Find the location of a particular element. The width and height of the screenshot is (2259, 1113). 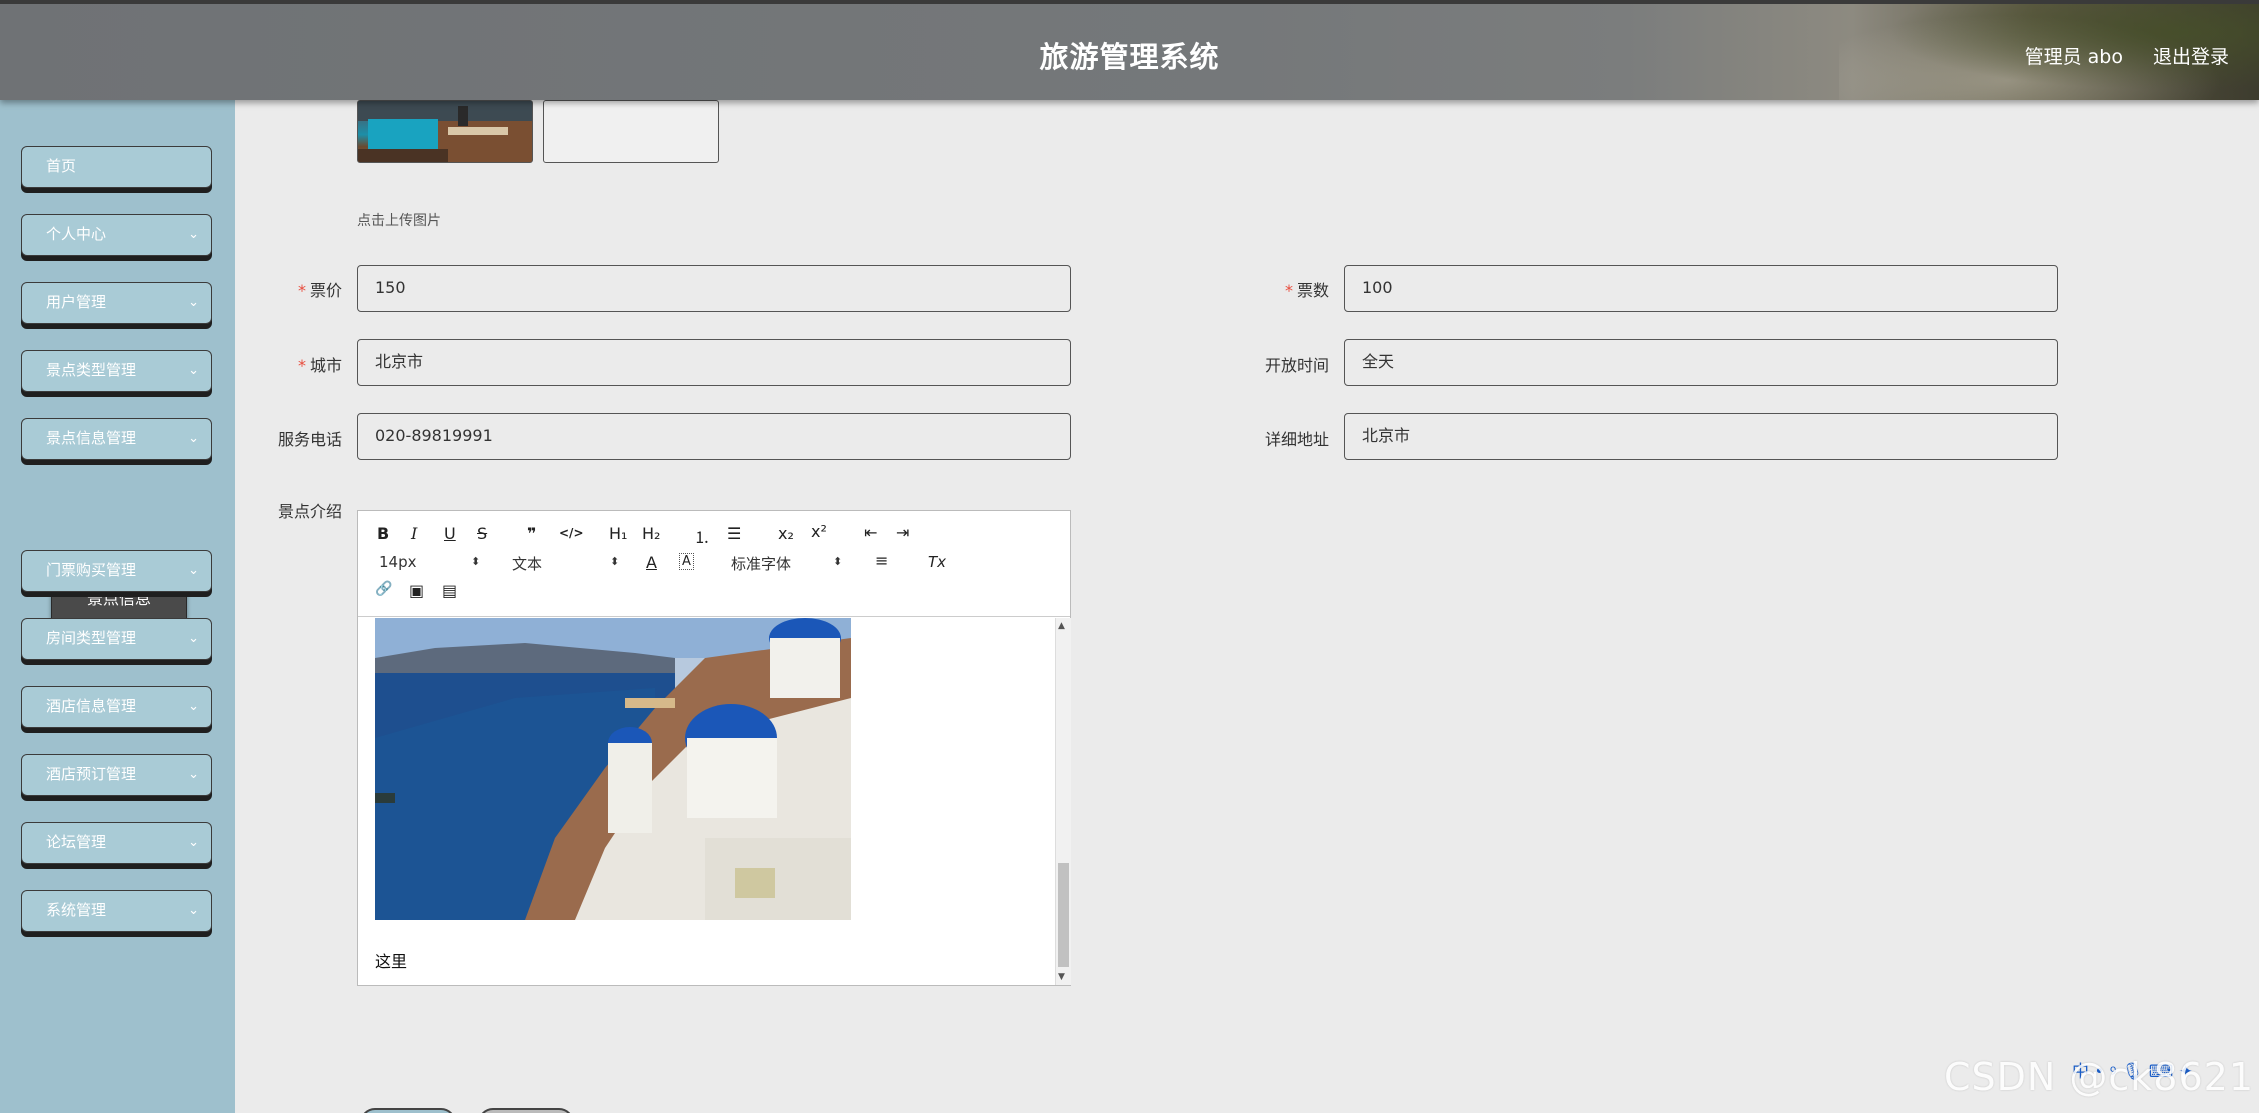

strike-icon: S is located at coordinates (482, 533).